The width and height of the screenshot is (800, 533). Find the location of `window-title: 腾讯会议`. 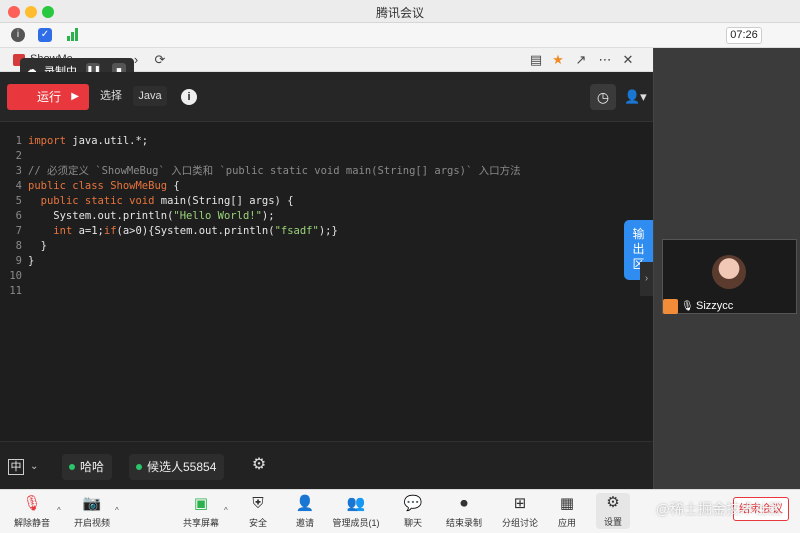

window-title: 腾讯会议 is located at coordinates (399, 13).